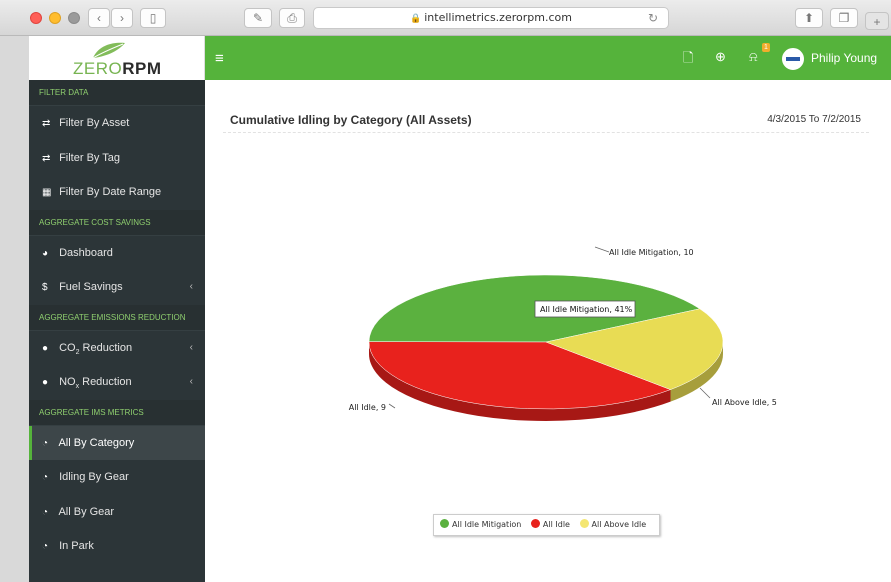 This screenshot has height=582, width=891. I want to click on sidebar-item-fuel-savings: $ Fuel Savings ‹, so click(117, 287).